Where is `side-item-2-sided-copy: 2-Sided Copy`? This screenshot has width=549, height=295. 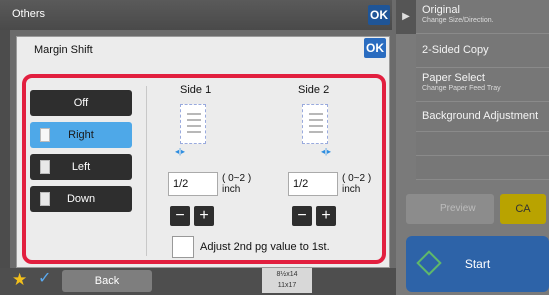 side-item-2-sided-copy: 2-Sided Copy is located at coordinates (482, 51).